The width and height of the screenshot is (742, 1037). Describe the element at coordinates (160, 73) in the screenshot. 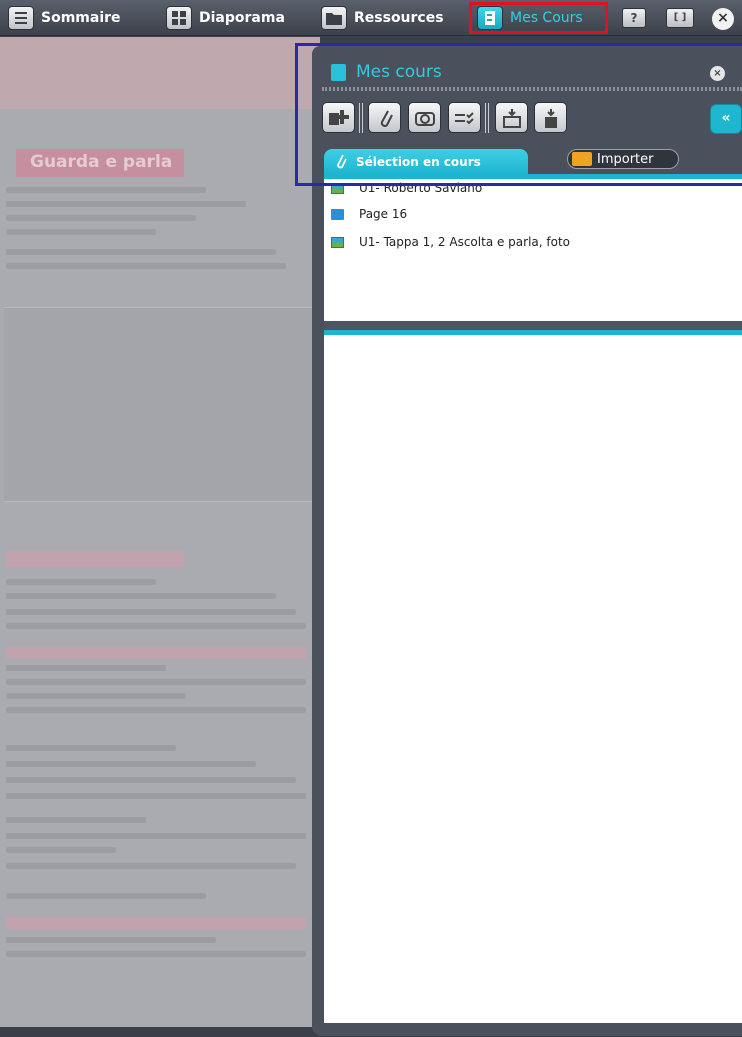

I see `page-header-band` at that location.